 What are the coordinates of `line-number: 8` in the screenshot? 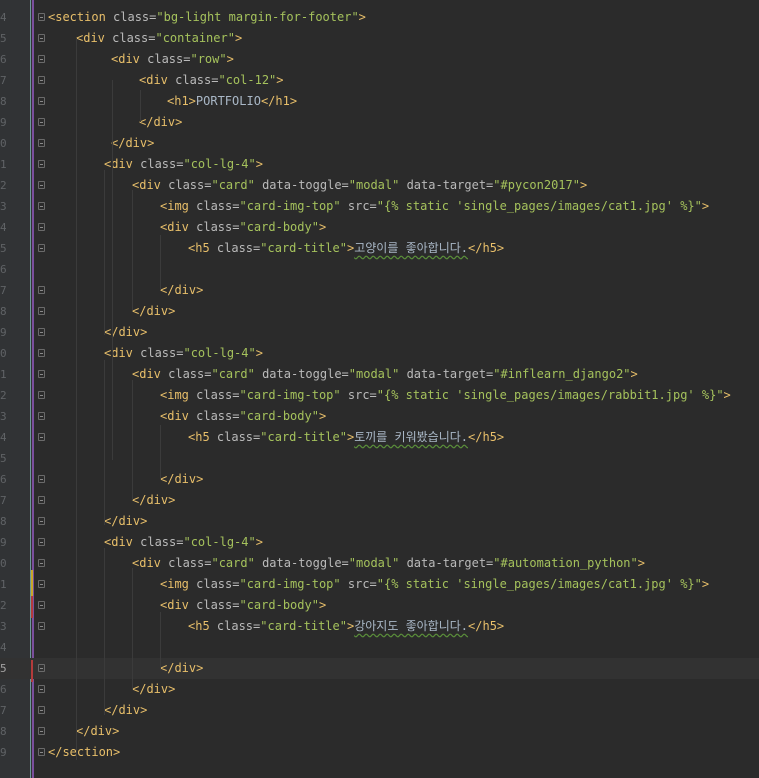 It's located at (3, 521).